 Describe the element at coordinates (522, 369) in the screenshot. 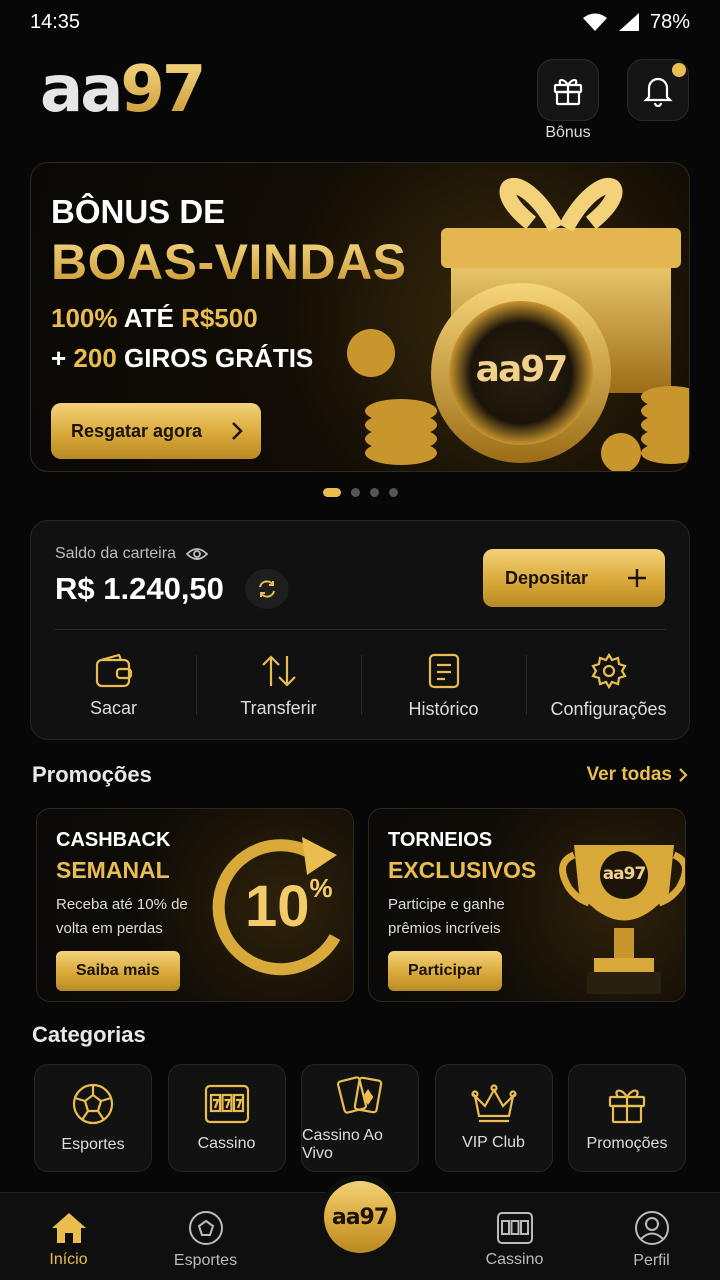

I see `chip-logo: aa97` at that location.